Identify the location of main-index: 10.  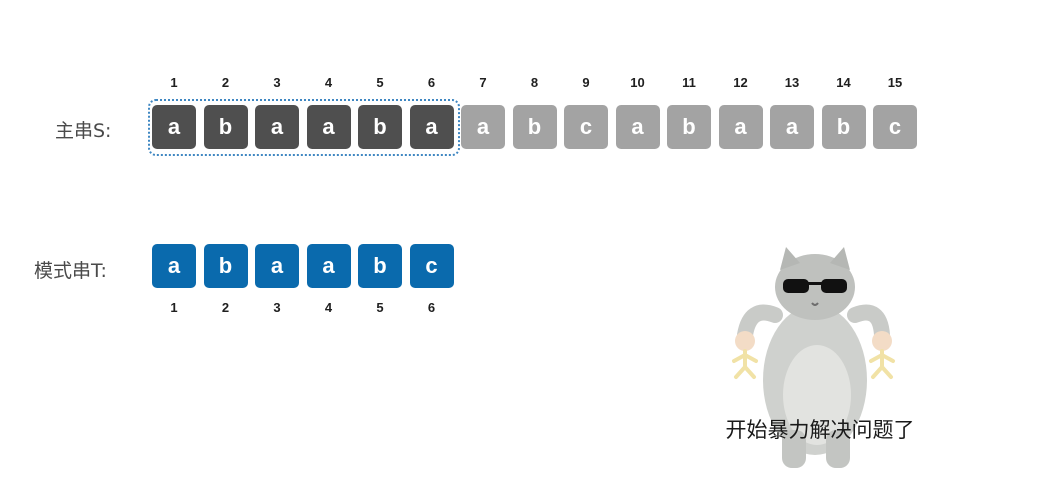
(637, 82).